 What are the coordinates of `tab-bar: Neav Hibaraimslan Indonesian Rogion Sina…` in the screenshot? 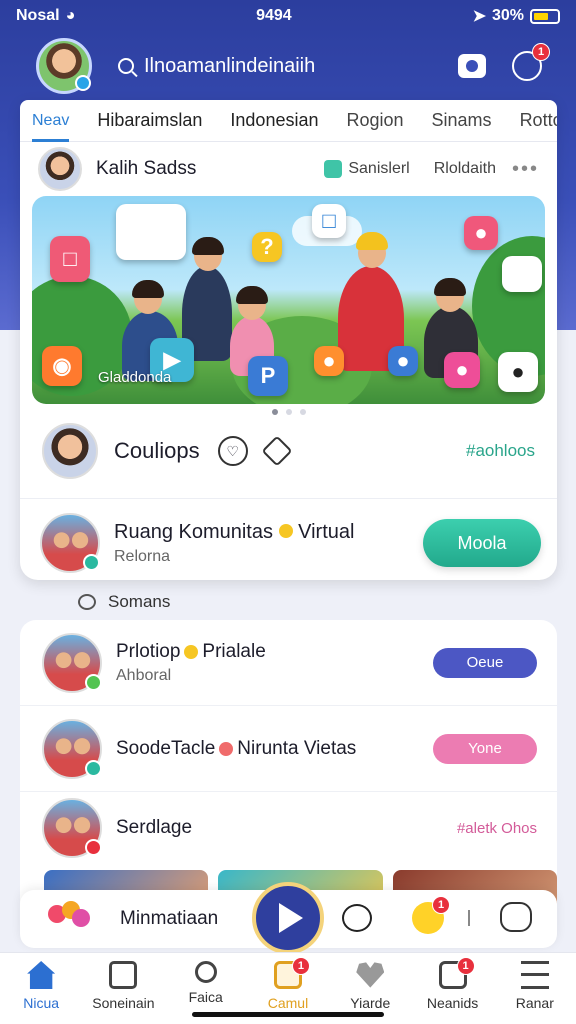 It's located at (288, 121).